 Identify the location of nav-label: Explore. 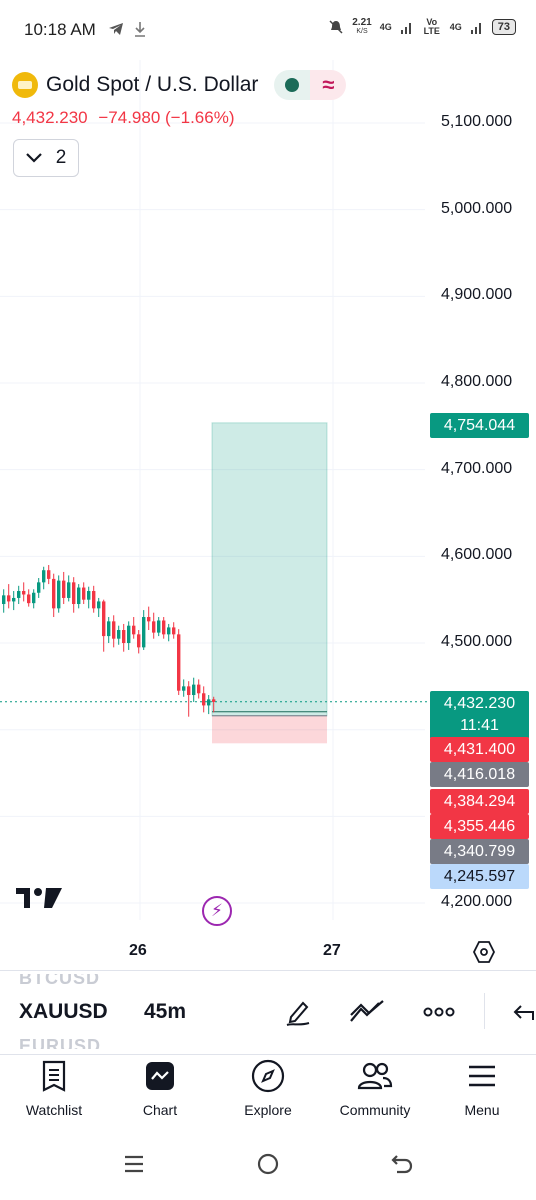
(268, 1110).